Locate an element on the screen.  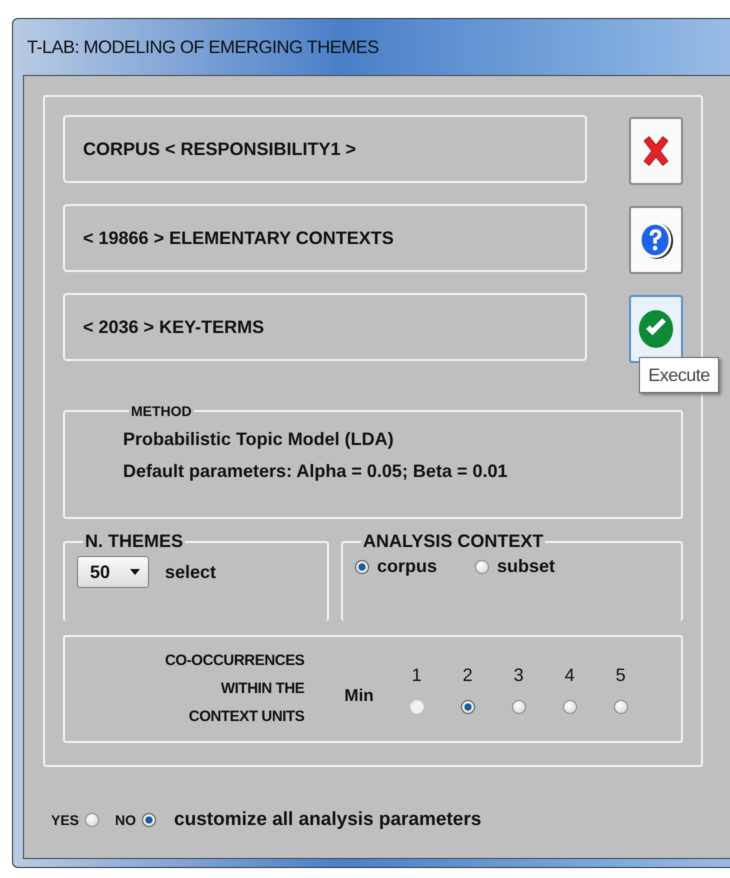
tooltip: Execute is located at coordinates (679, 375).